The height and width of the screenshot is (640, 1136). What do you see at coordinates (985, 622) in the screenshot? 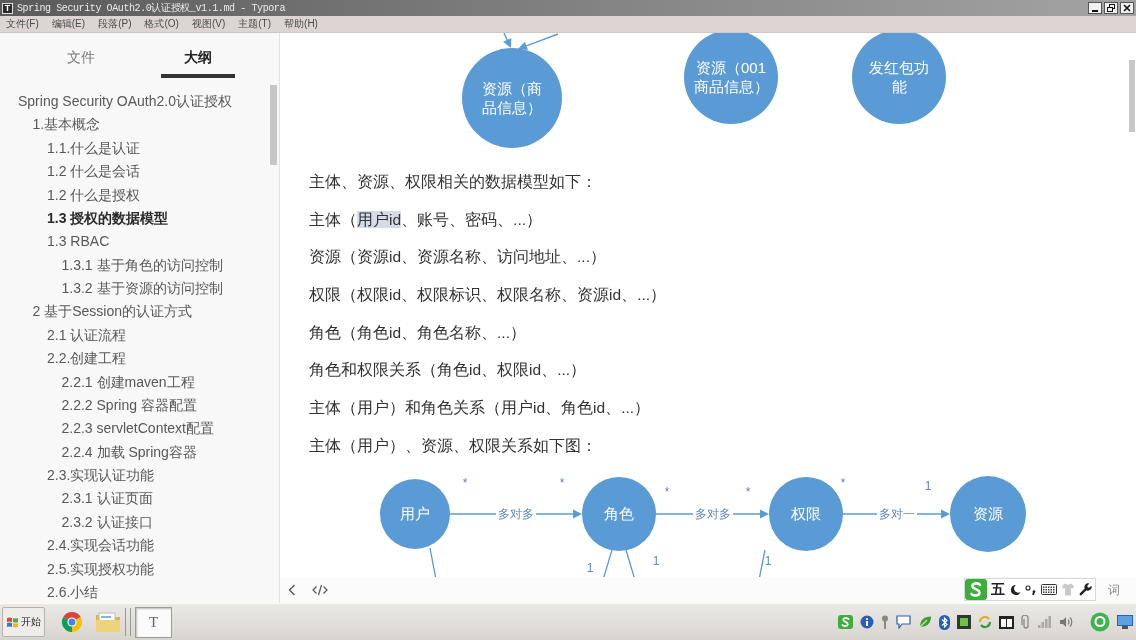
I see `sync-icon` at bounding box center [985, 622].